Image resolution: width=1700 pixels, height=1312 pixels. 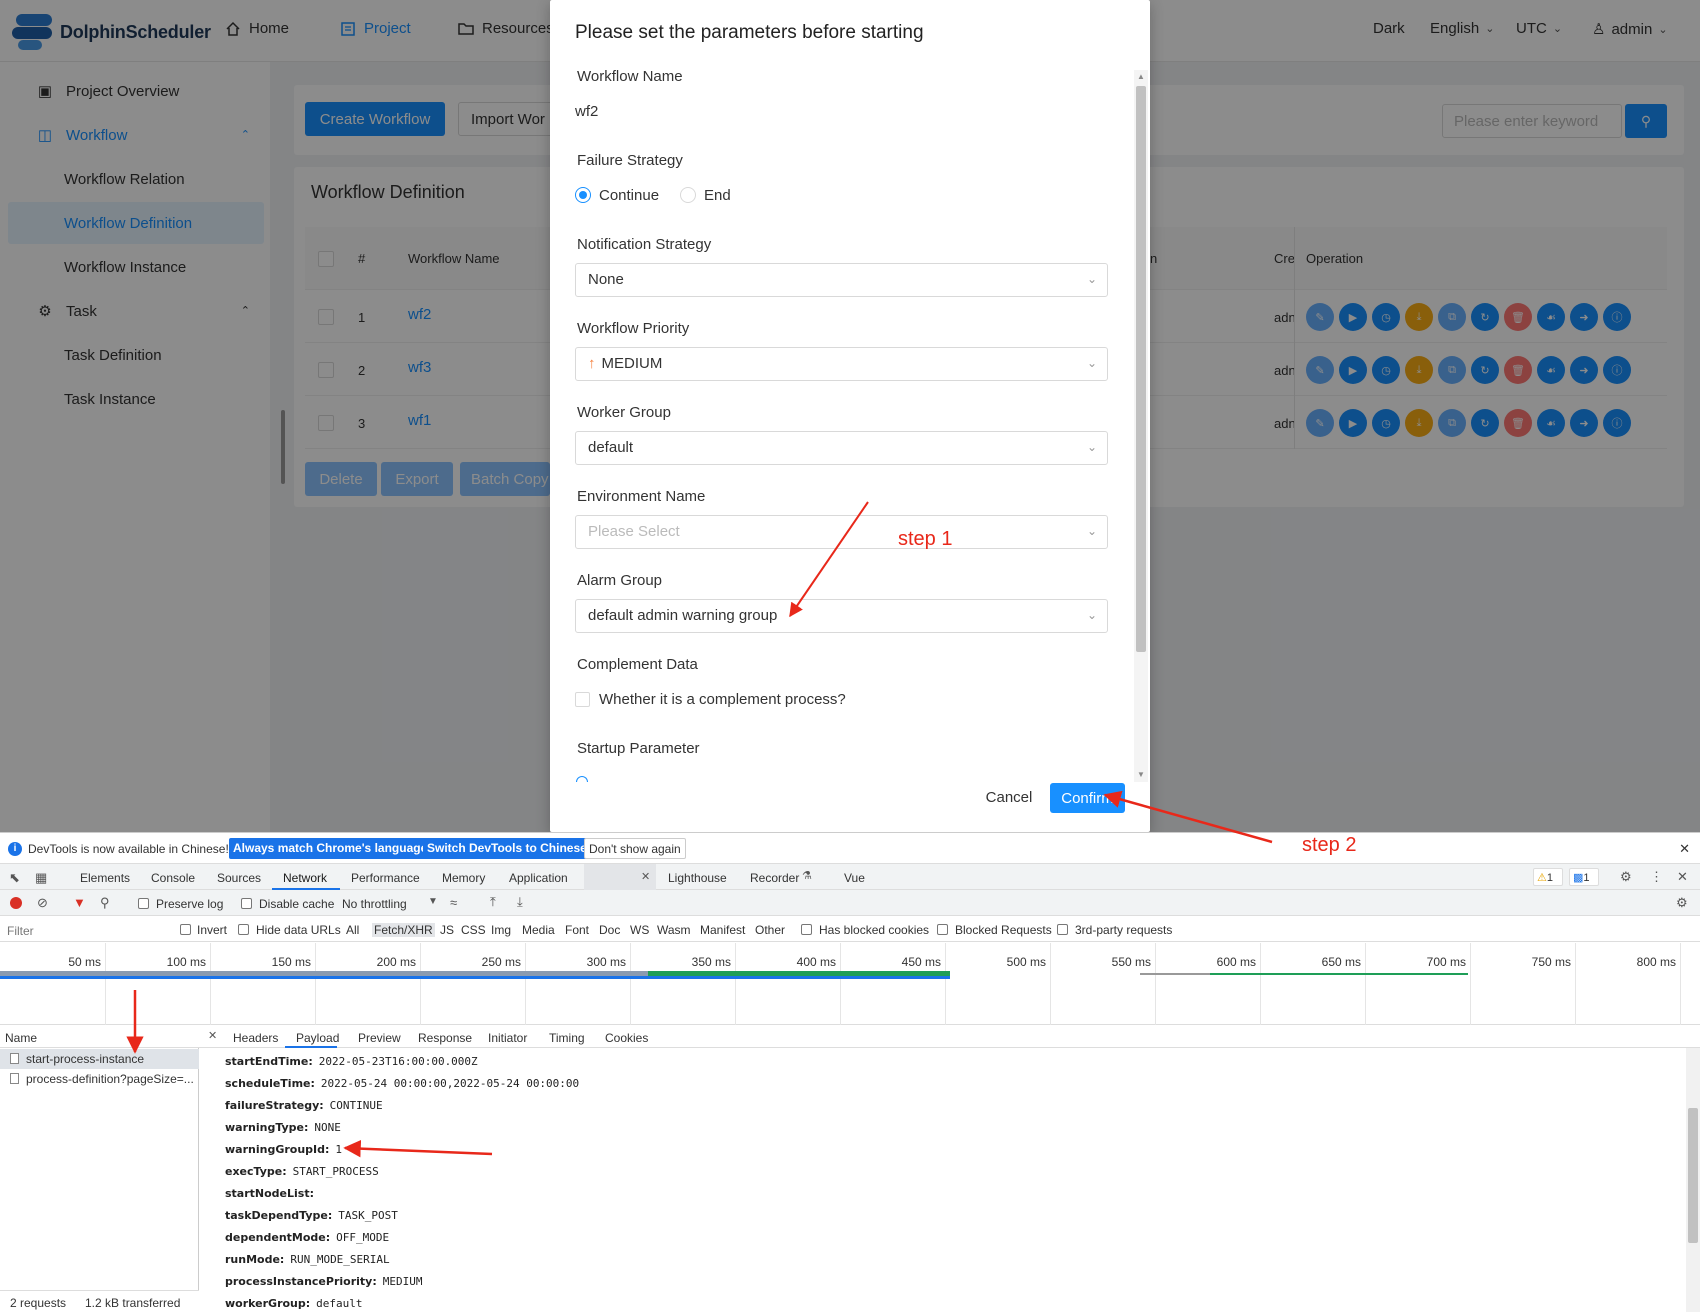 I want to click on request-row: start-process-instance, so click(x=99, y=1059).